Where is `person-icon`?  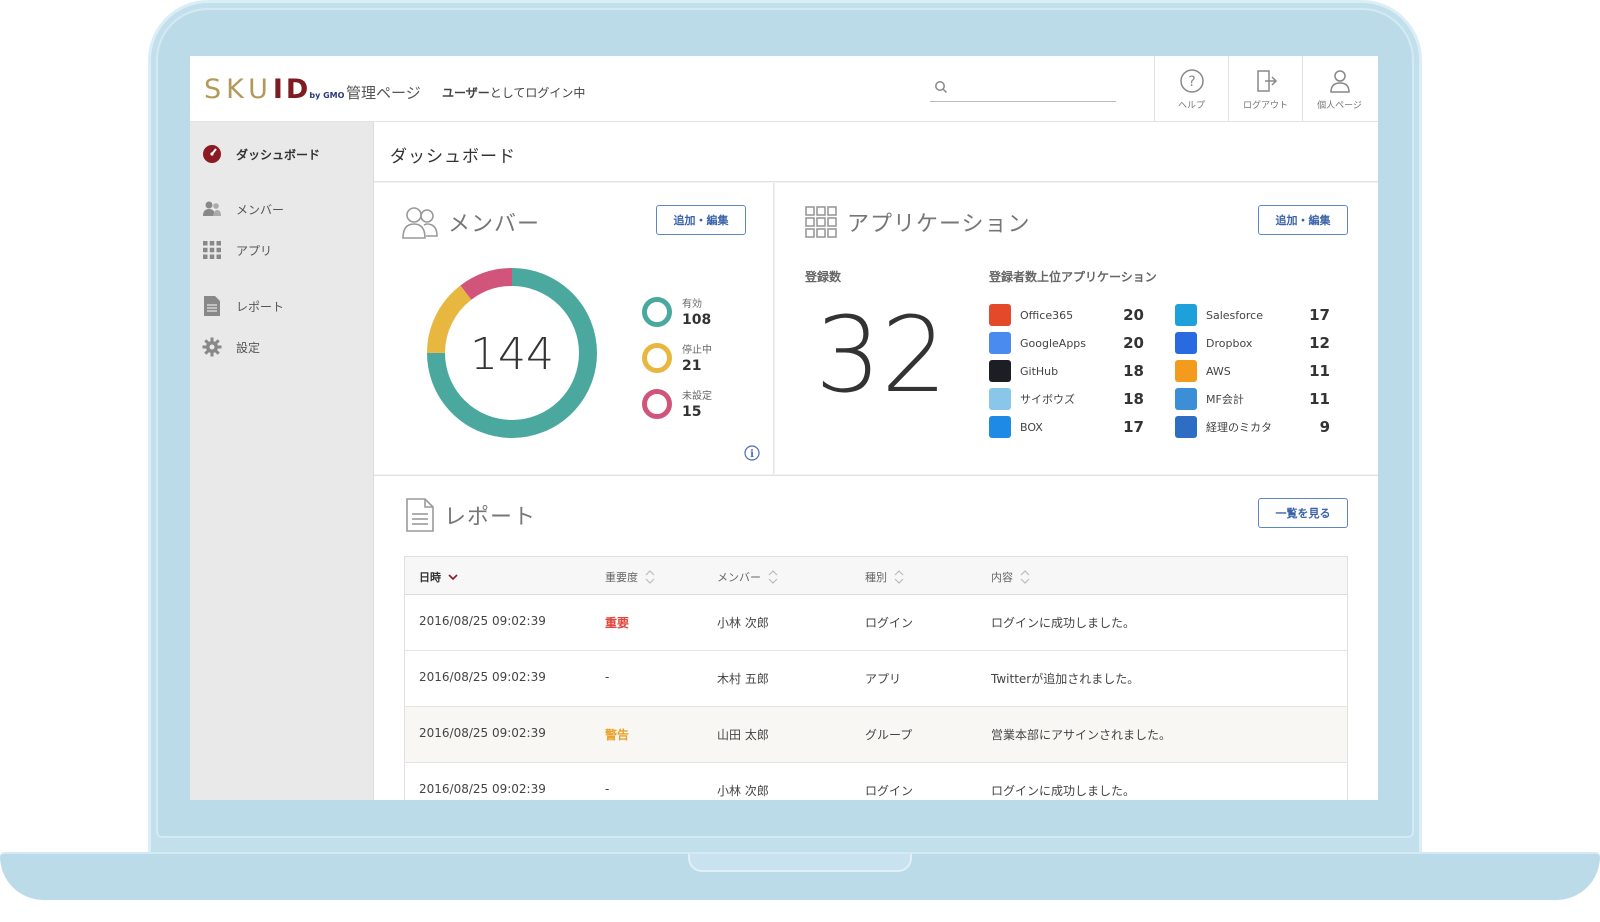 person-icon is located at coordinates (1339, 81).